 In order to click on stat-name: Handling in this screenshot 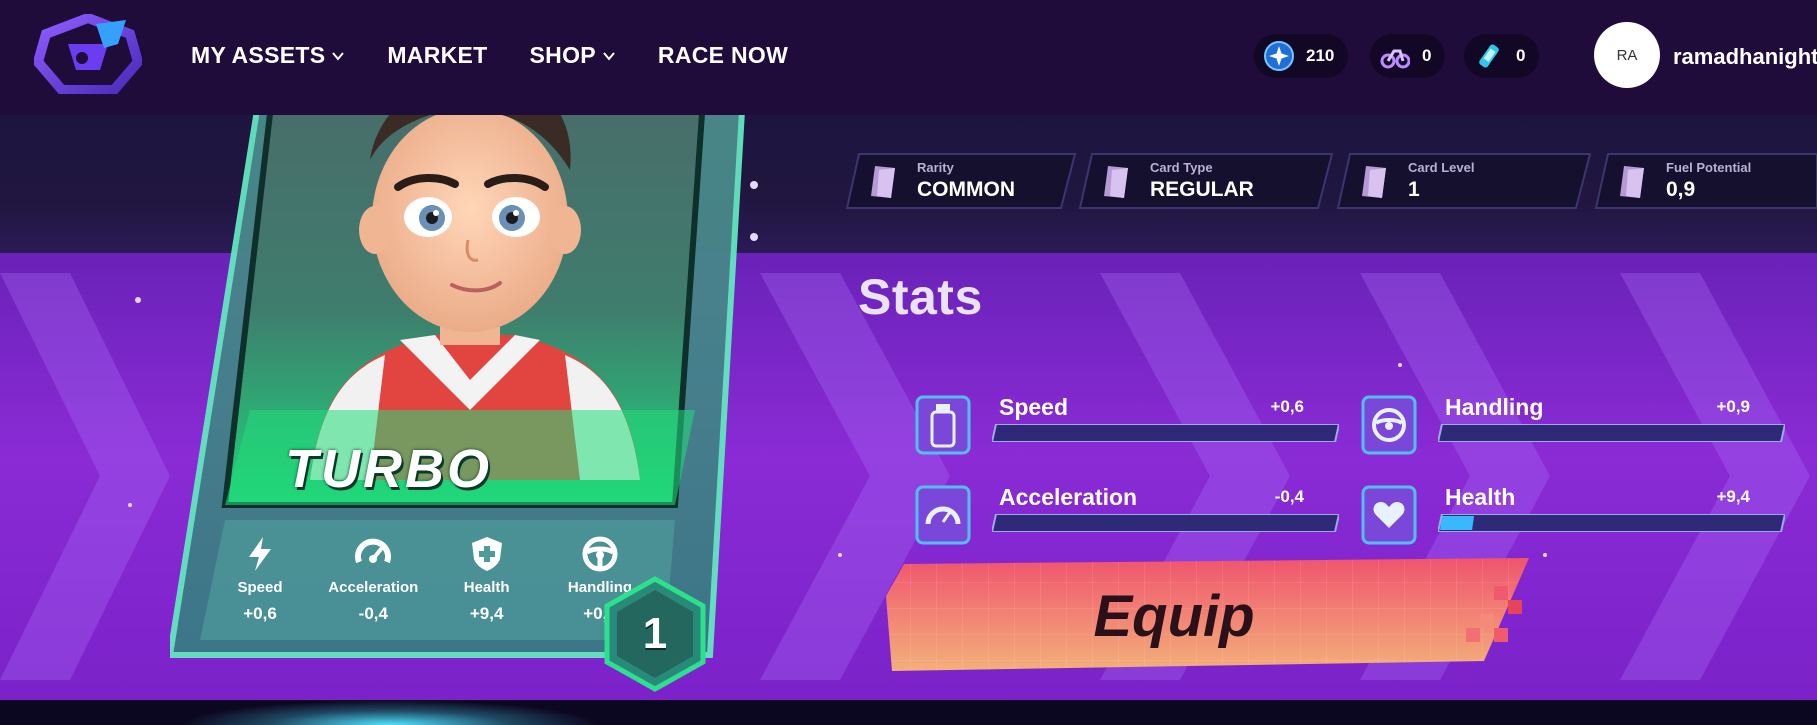, I will do `click(1494, 407)`.